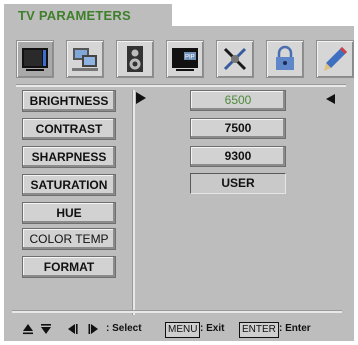 This screenshot has width=358, height=345. Describe the element at coordinates (181, 85) in the screenshot. I see `icon-divider` at that location.